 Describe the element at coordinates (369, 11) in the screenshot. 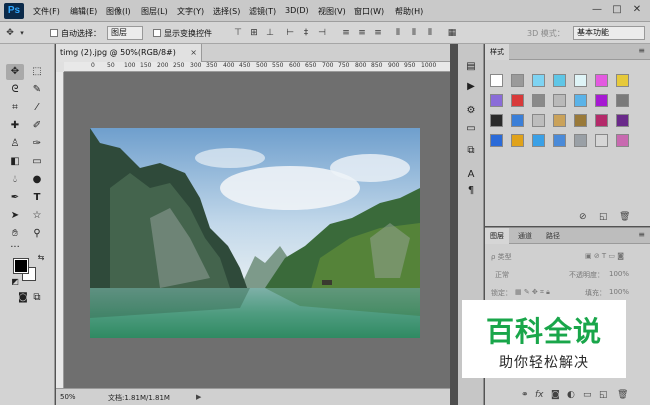

I see `menu-window: 窗口(W)` at that location.